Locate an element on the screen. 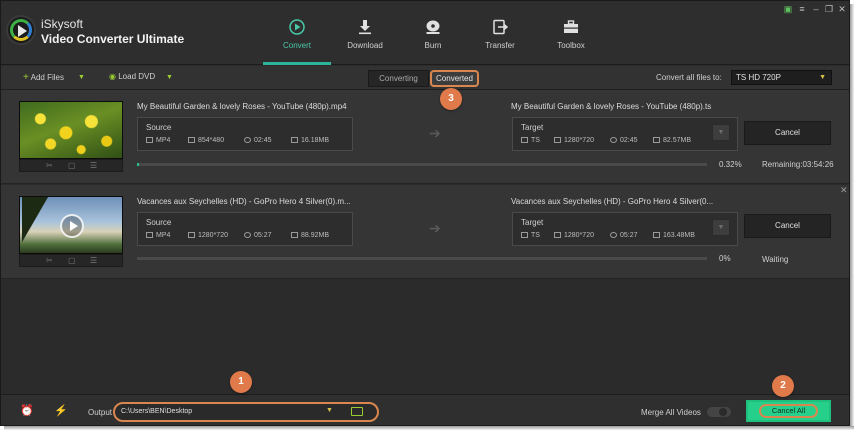 The width and height of the screenshot is (857, 433). target-duration: 05:27 is located at coordinates (624, 235).